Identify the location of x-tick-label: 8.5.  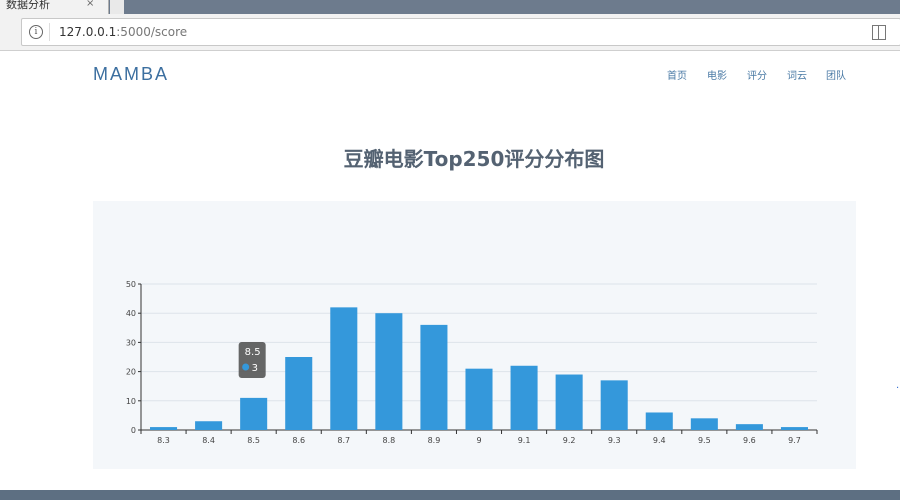
(253, 440).